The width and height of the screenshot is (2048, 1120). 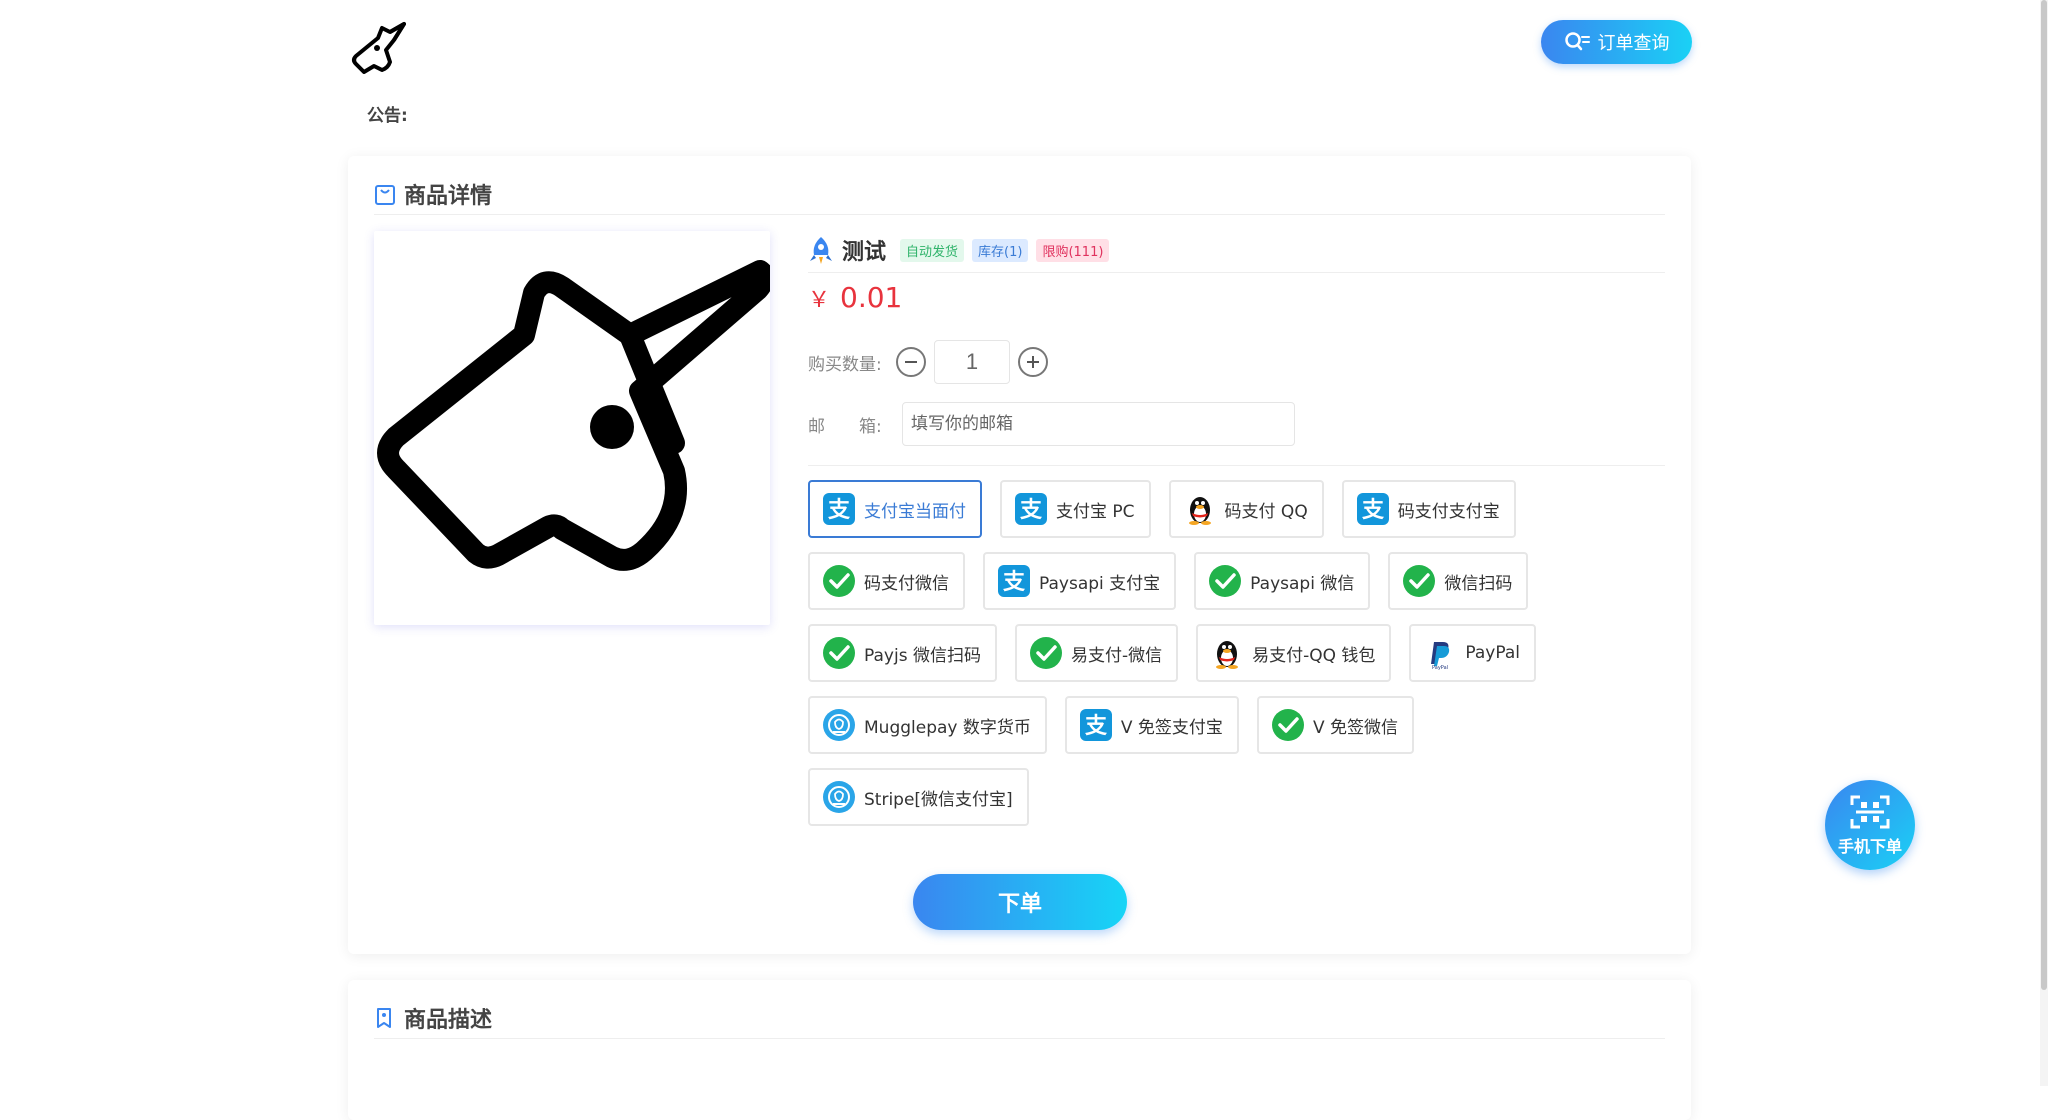 I want to click on payment-option-label: Paysapi 微信, so click(x=1302, y=583).